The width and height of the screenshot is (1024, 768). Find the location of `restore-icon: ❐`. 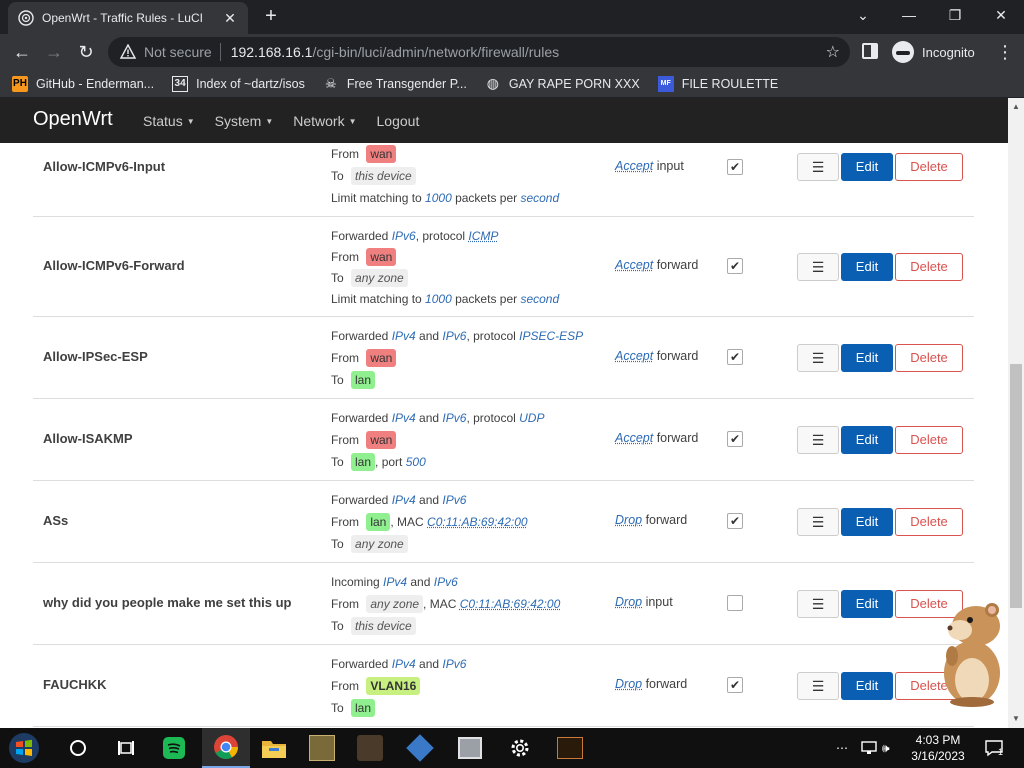

restore-icon: ❐ is located at coordinates (955, 15).